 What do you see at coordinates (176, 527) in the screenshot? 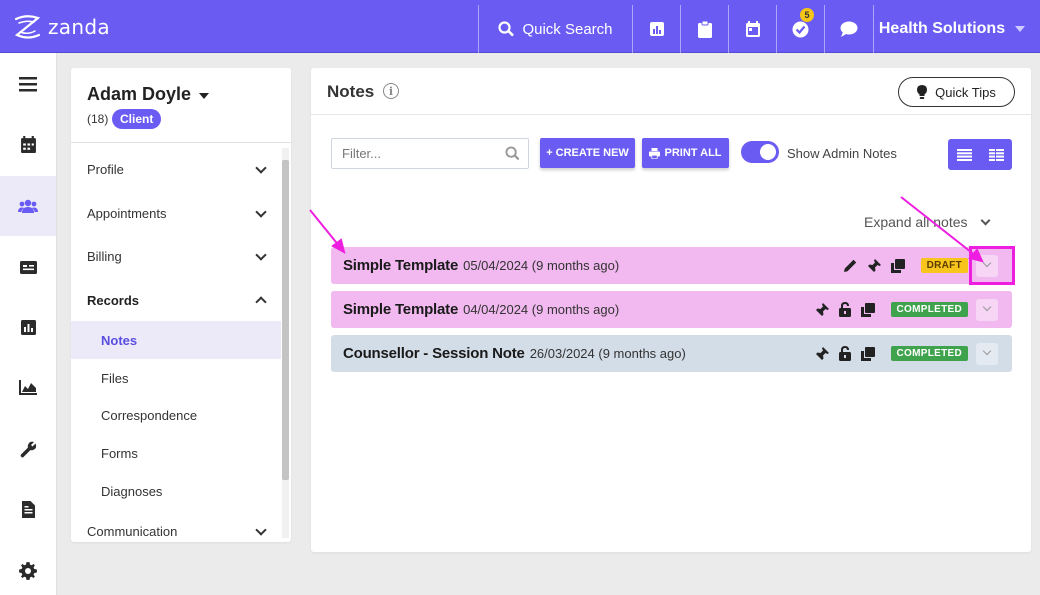
I see `sidebar-item-communication: Communication` at bounding box center [176, 527].